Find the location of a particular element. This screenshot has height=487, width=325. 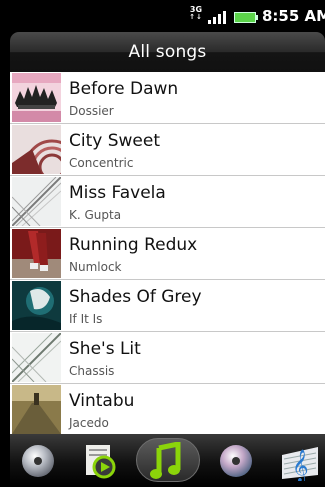

tab-genres: 𝄞 is located at coordinates (298, 460).